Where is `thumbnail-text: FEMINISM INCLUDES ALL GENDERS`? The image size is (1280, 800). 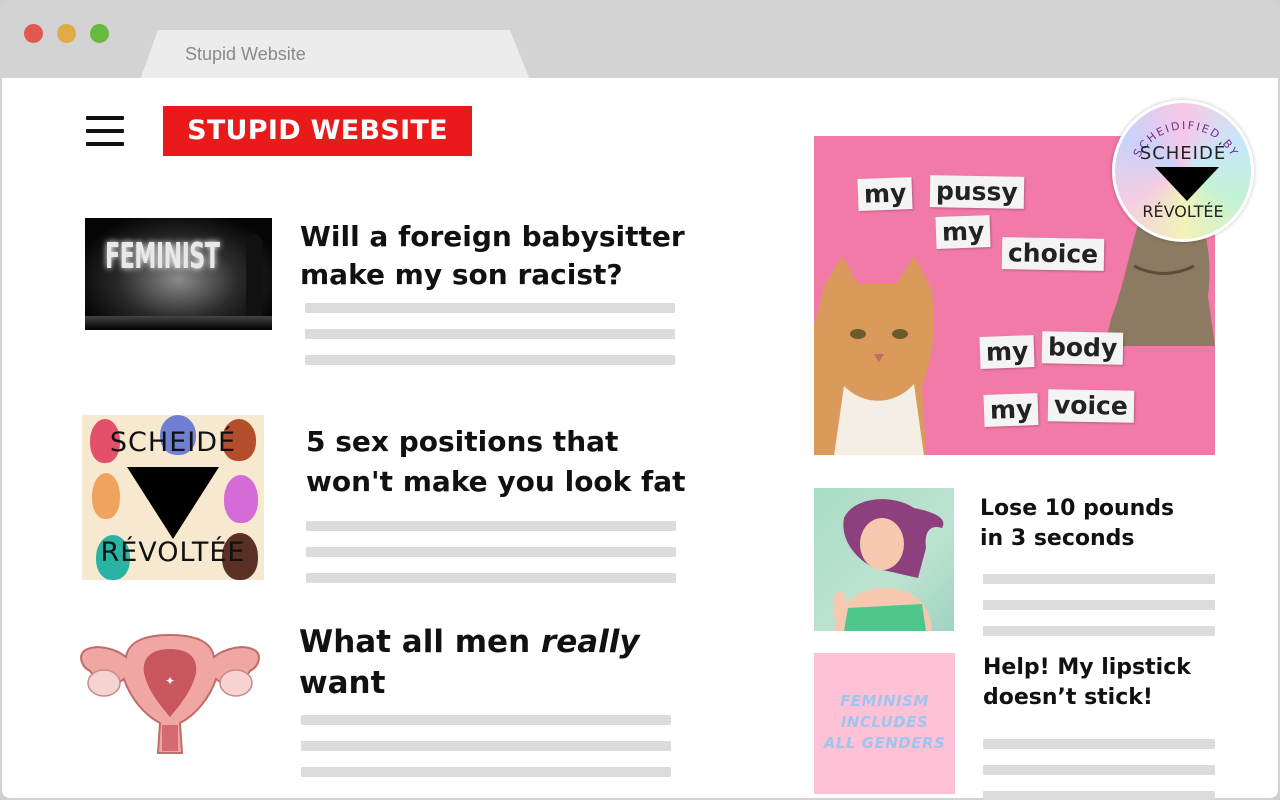
thumbnail-text: FEMINISM INCLUDES ALL GENDERS is located at coordinates (884, 722).